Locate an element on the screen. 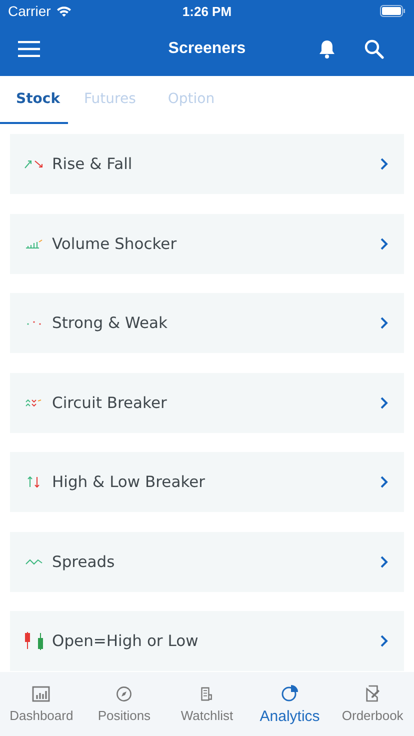 The image size is (414, 736). screener-item: Volume Shocker is located at coordinates (207, 244).